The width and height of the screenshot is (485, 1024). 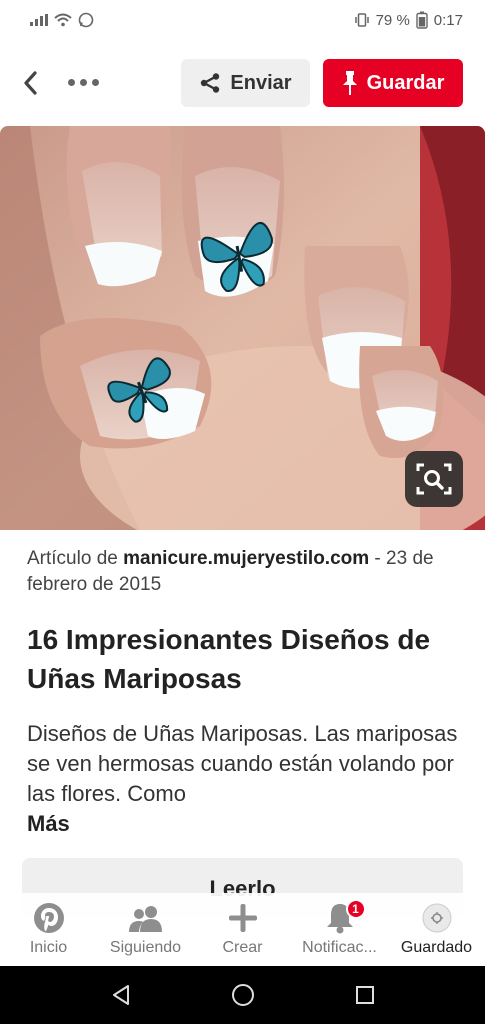 I want to click on tab-saved: Guardado, so click(x=437, y=929).